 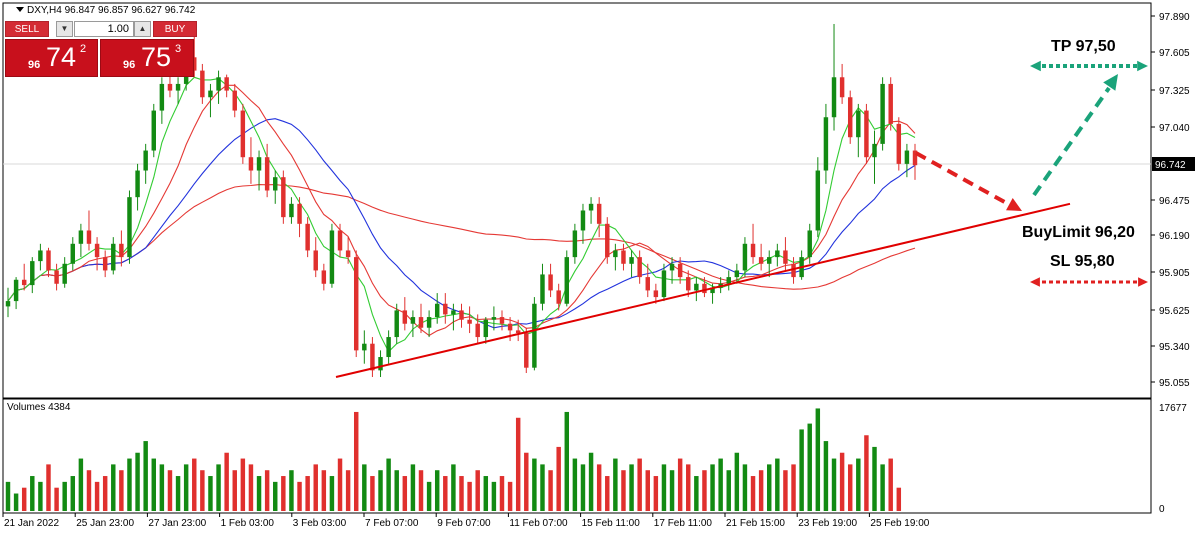 I want to click on buy-button: BUY, so click(x=175, y=29).